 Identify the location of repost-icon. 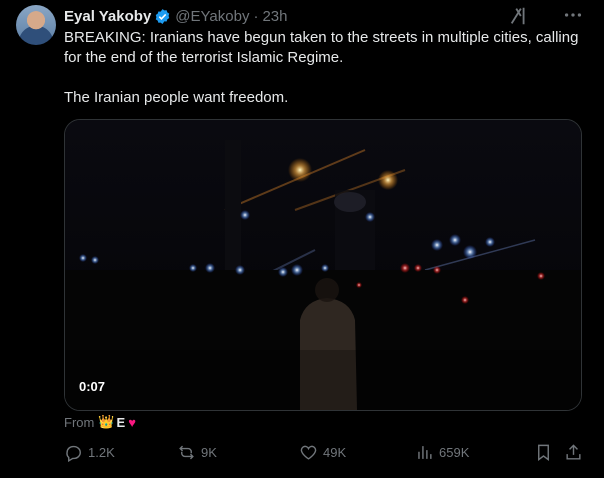
(186, 452).